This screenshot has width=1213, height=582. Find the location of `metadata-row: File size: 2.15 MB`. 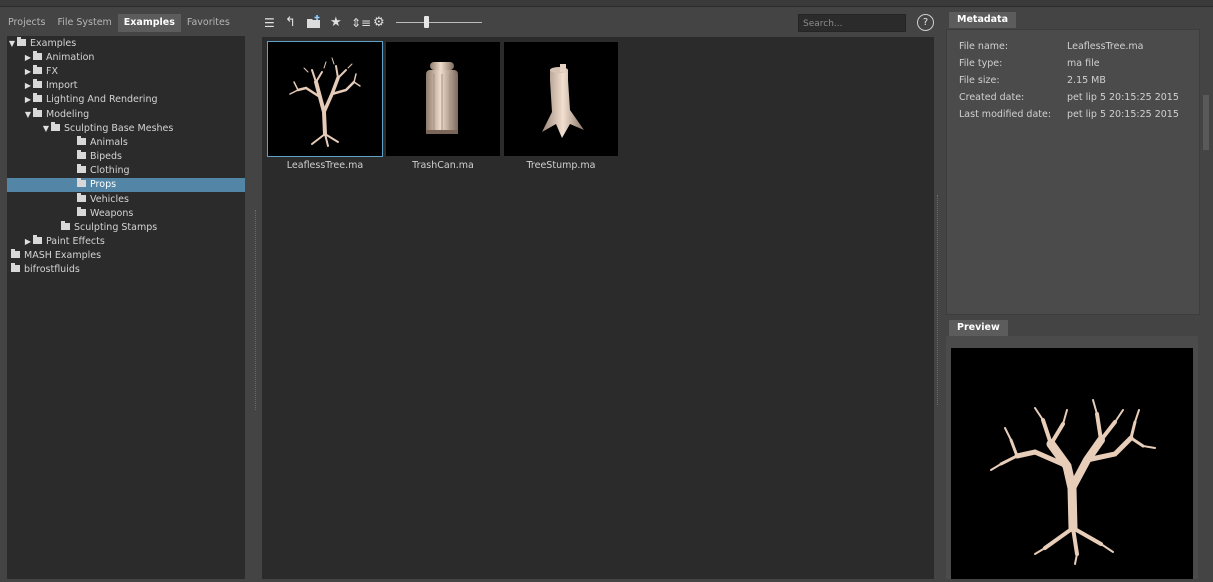

metadata-row: File size: 2.15 MB is located at coordinates (1032, 81).